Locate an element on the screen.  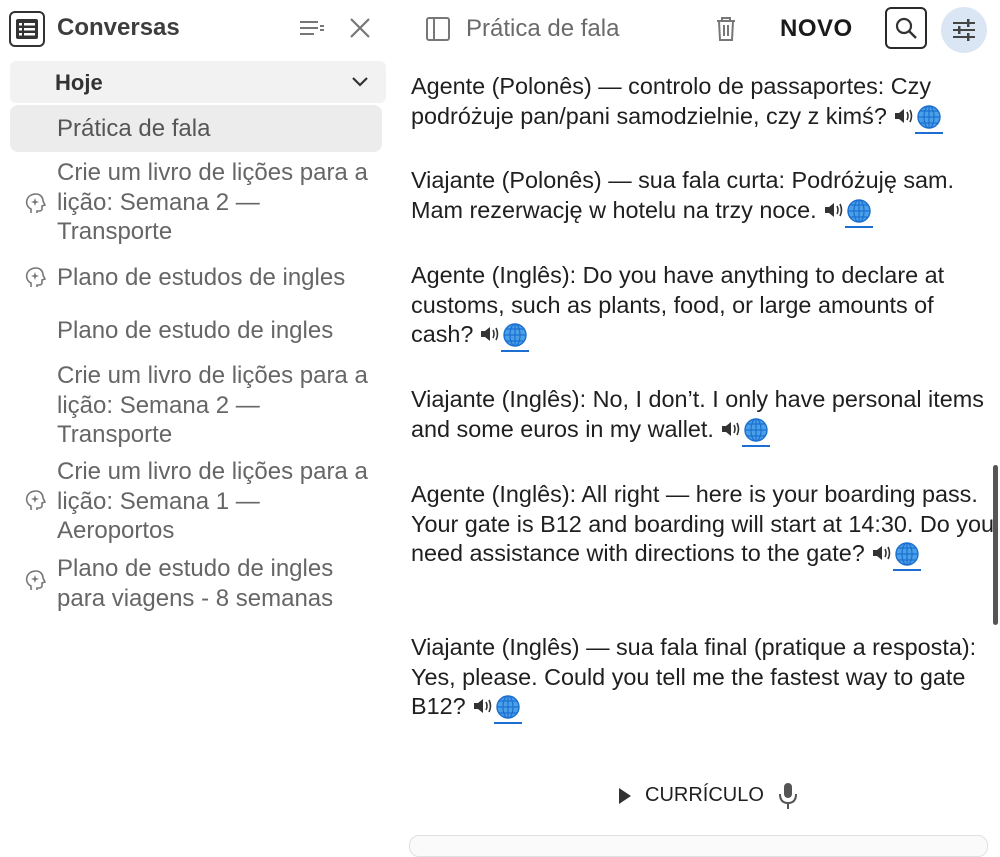
conversation-item: Prática de fala is located at coordinates (196, 128).